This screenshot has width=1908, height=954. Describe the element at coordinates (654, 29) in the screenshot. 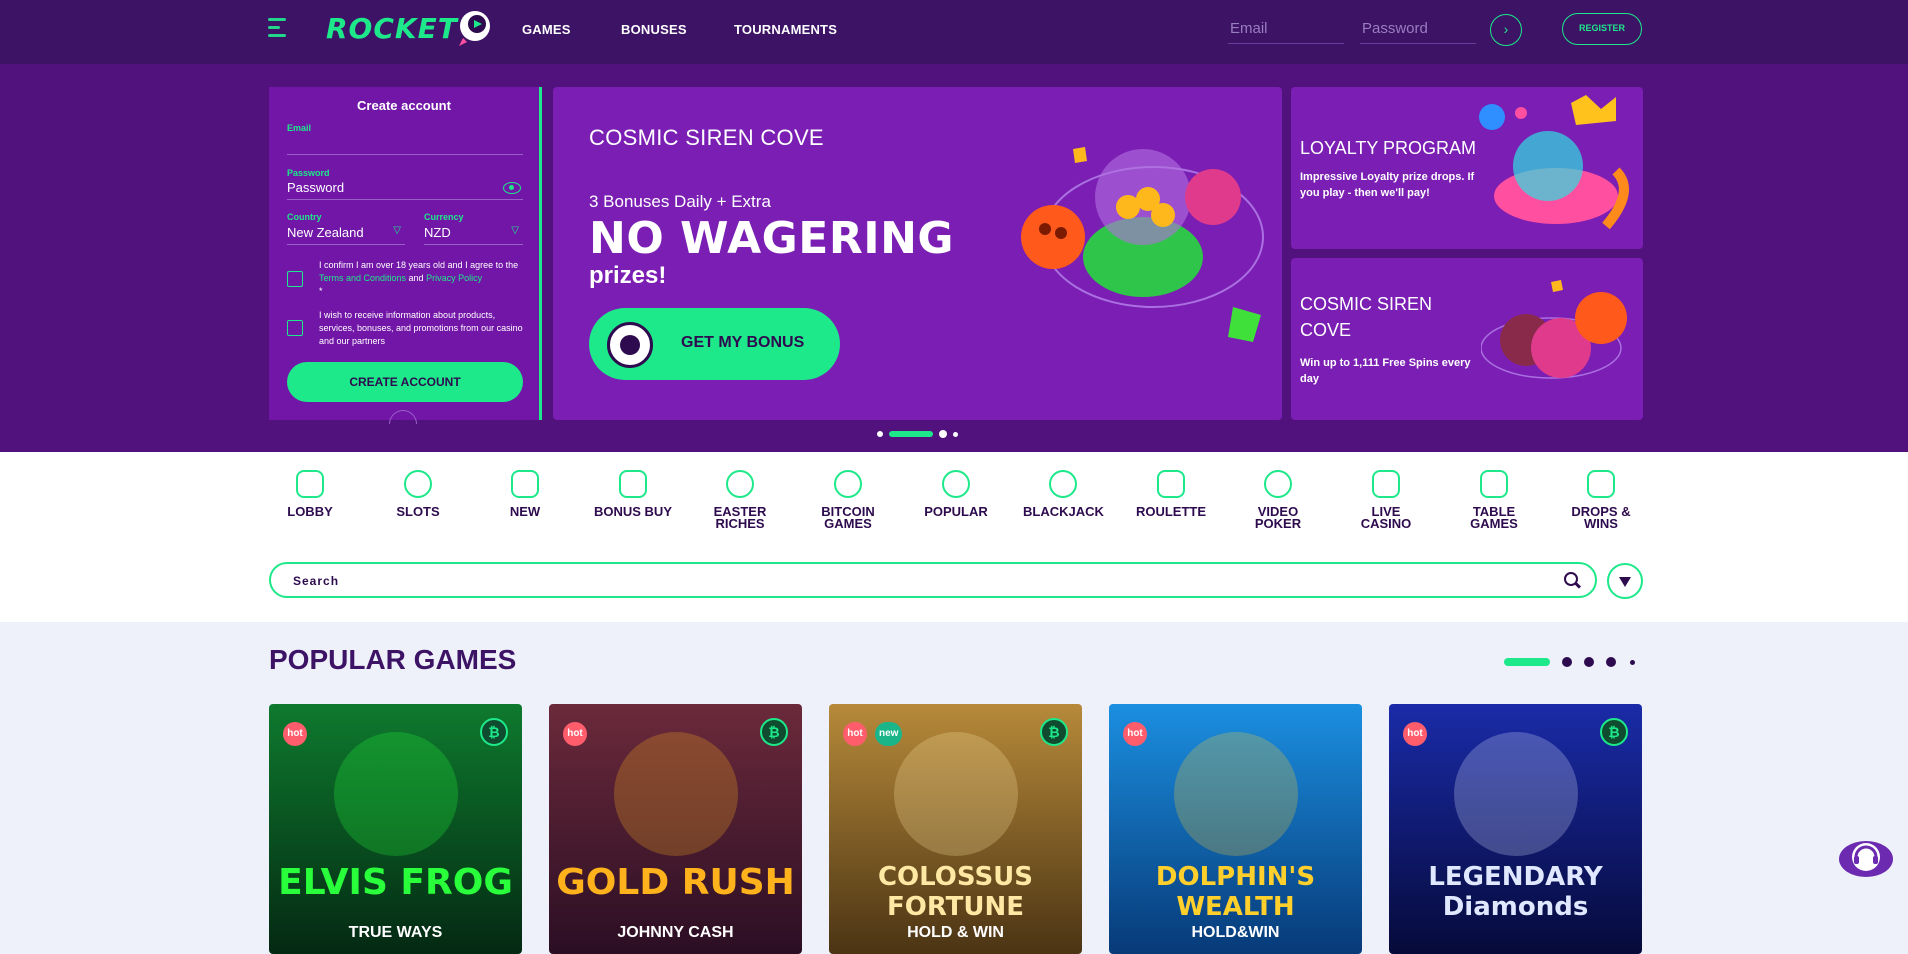

I see `nav-bonuses: BONUSES` at that location.